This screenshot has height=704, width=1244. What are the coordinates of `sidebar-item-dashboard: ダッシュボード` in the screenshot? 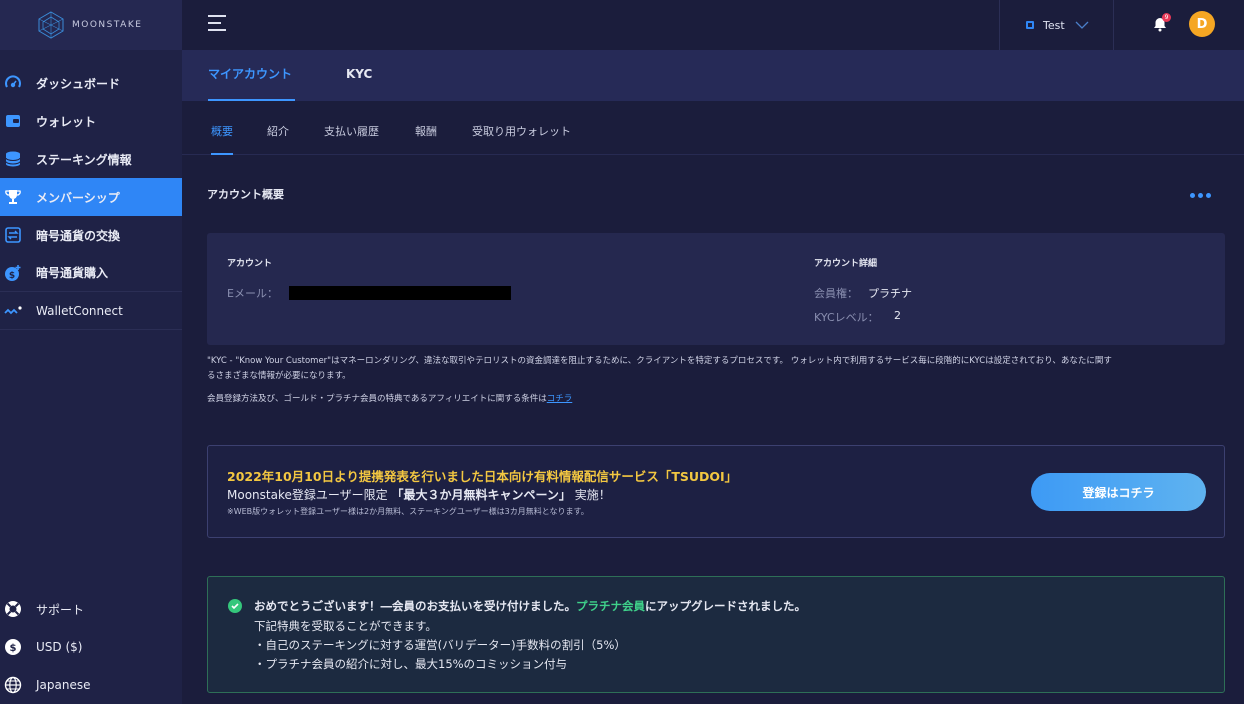 It's located at (91, 83).